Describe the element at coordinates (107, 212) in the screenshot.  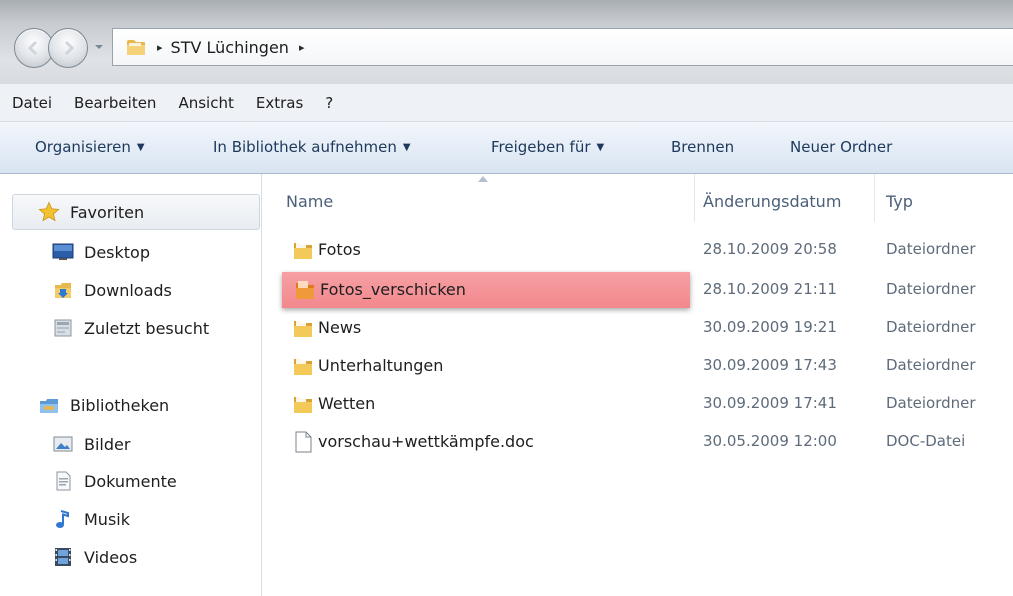
I see `nav-favorites-label: Favoriten` at that location.